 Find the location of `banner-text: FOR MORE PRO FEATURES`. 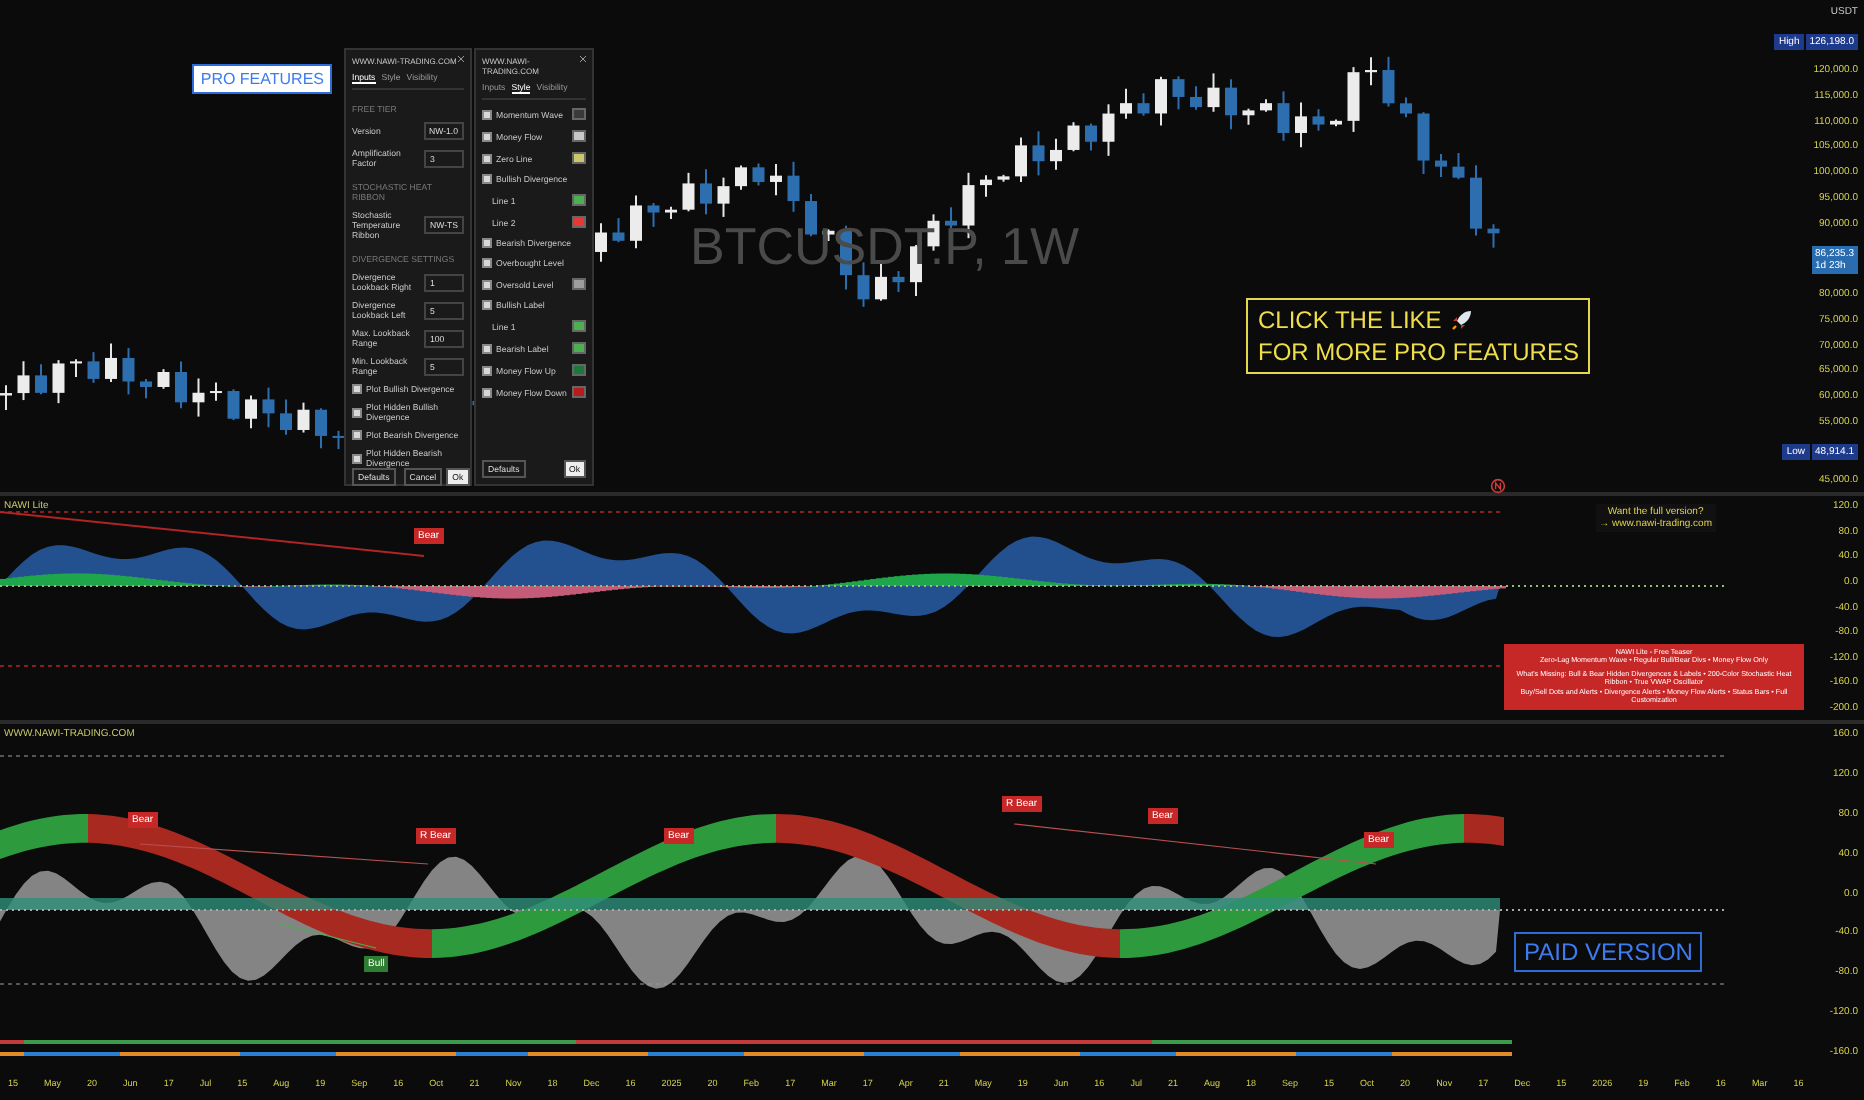

banner-text: FOR MORE PRO FEATURES is located at coordinates (1418, 352).